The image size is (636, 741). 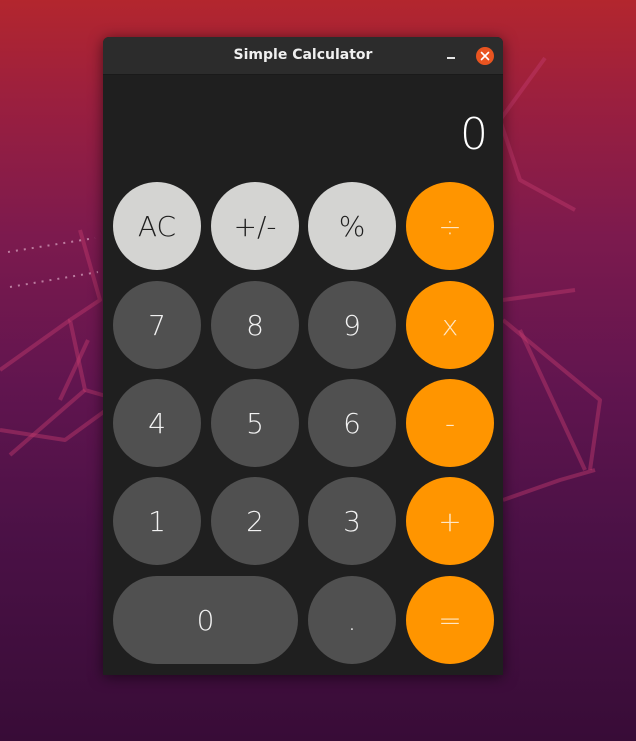 I want to click on digit-4-button: 4, so click(x=157, y=423).